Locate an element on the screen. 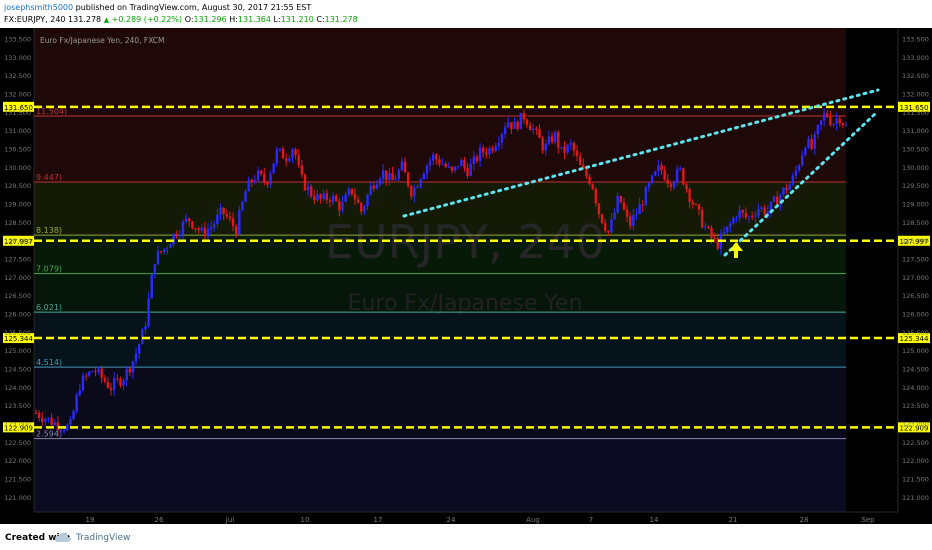 This screenshot has width=932, height=550. y-tick-left: 133.500 is located at coordinates (17, 40).